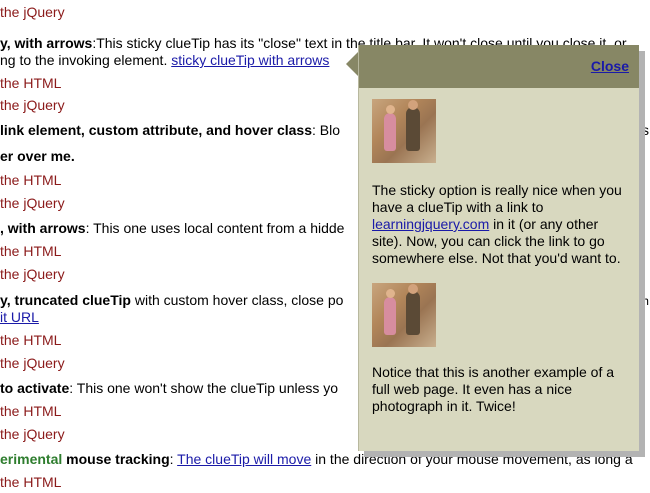 The image size is (650, 493). What do you see at coordinates (46, 43) in the screenshot?
I see `line-text: y, with arrows` at bounding box center [46, 43].